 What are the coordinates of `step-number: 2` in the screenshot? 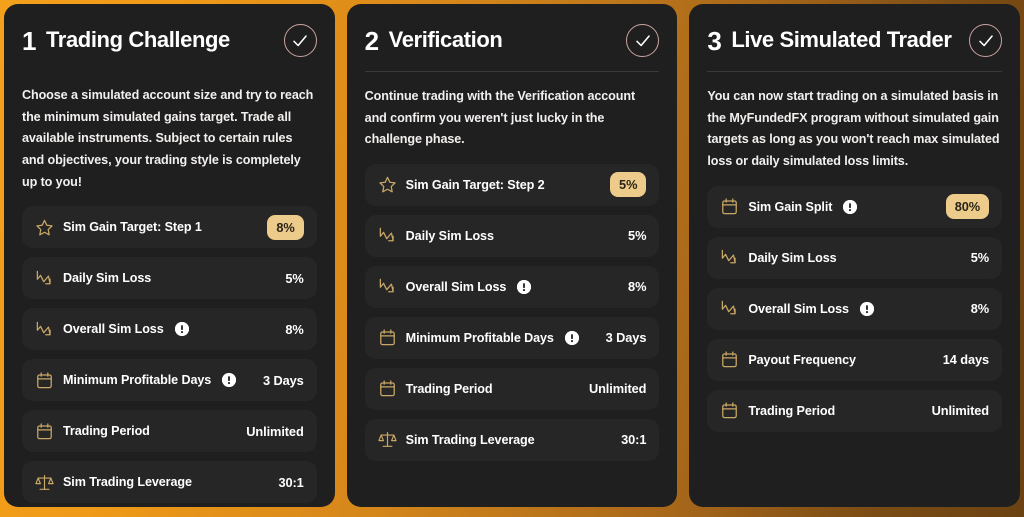 It's located at (371, 40).